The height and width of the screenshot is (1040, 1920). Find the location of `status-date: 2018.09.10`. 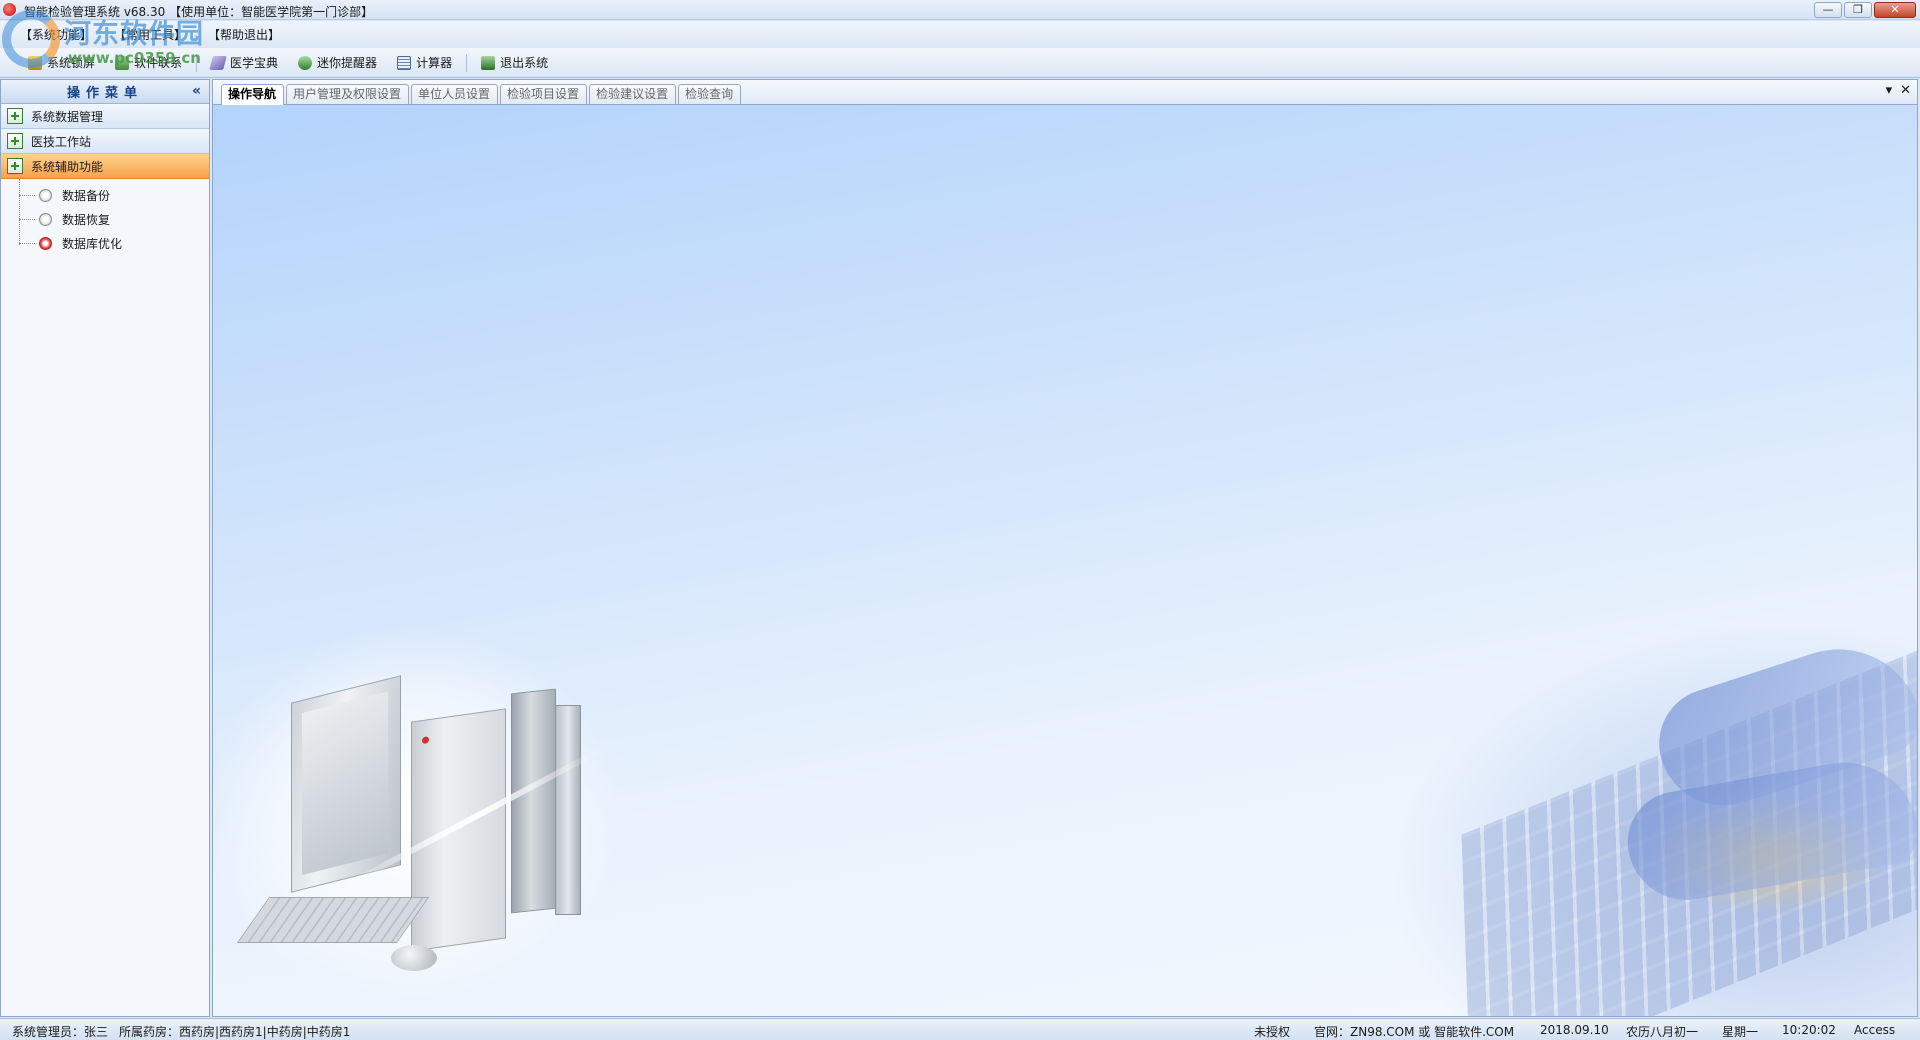

status-date: 2018.09.10 is located at coordinates (1574, 1030).